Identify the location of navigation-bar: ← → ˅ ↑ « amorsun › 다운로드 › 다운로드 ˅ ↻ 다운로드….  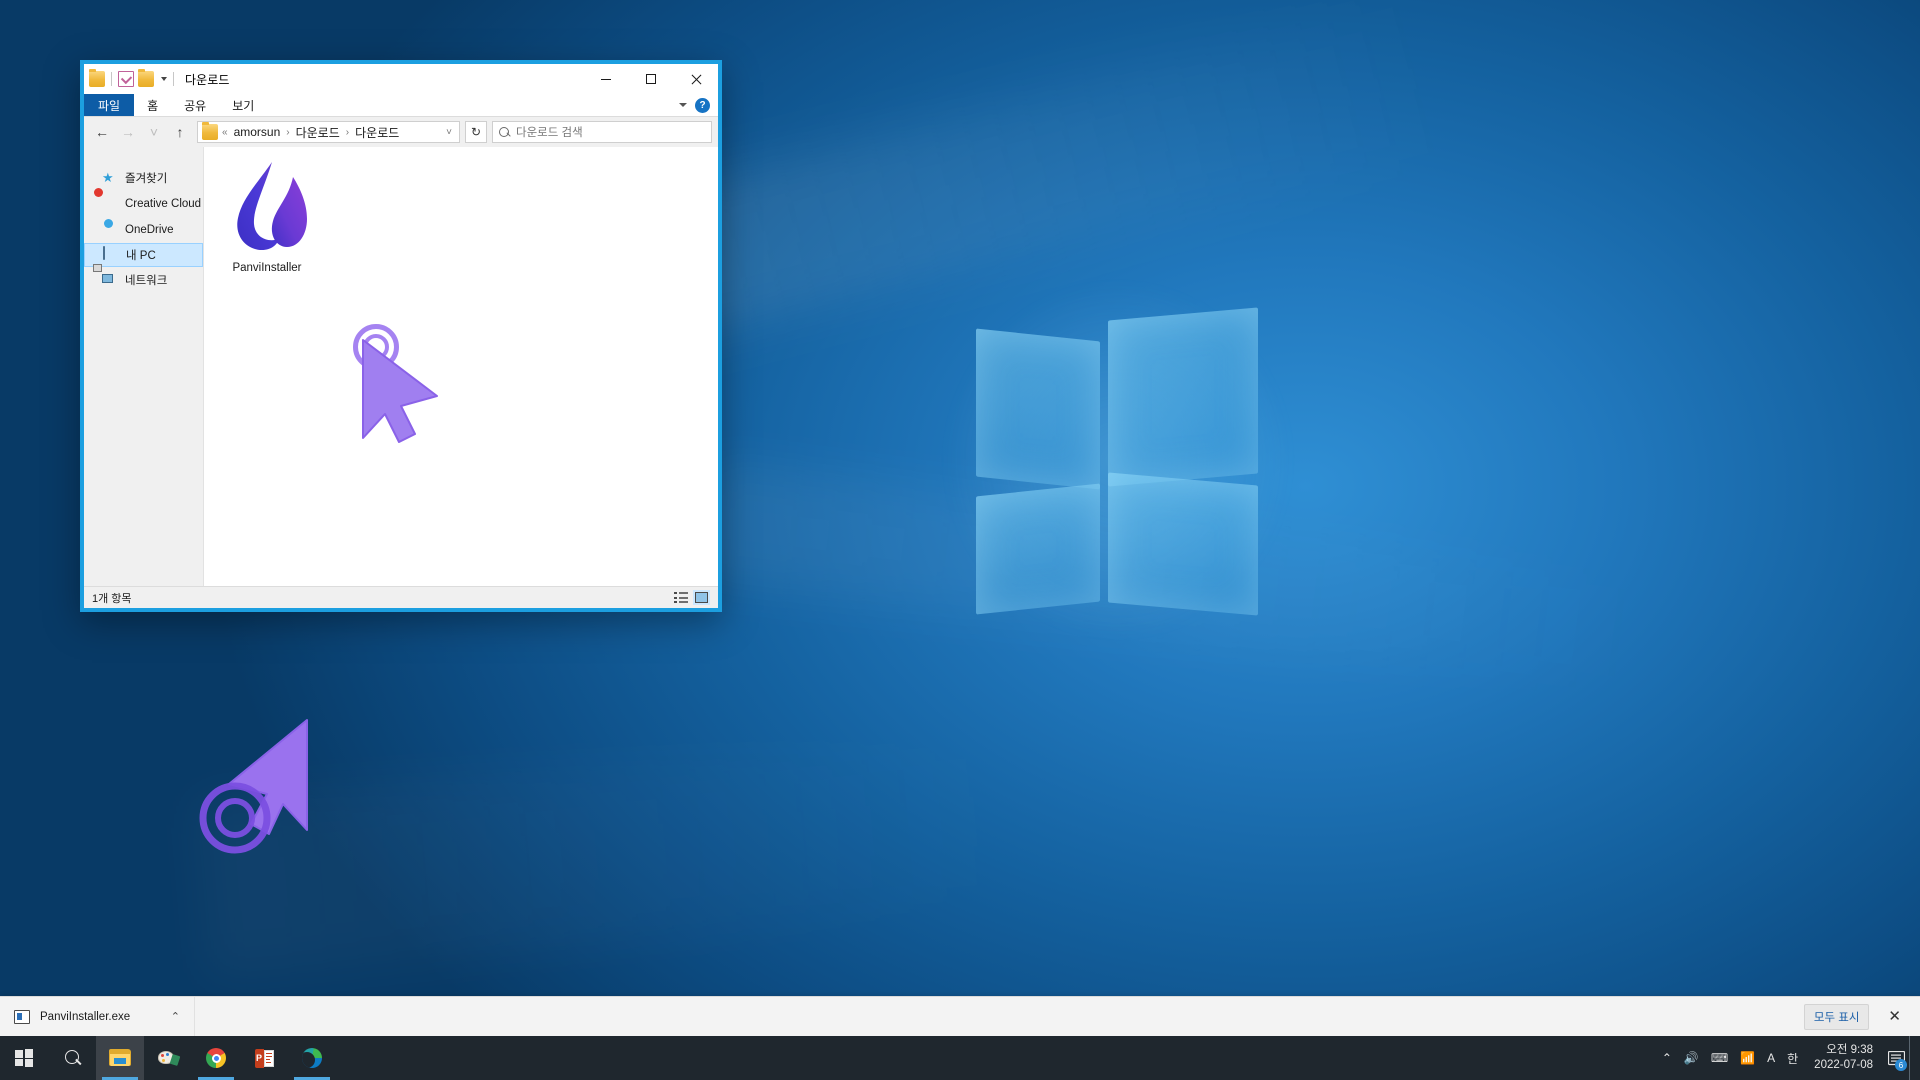
(401, 132).